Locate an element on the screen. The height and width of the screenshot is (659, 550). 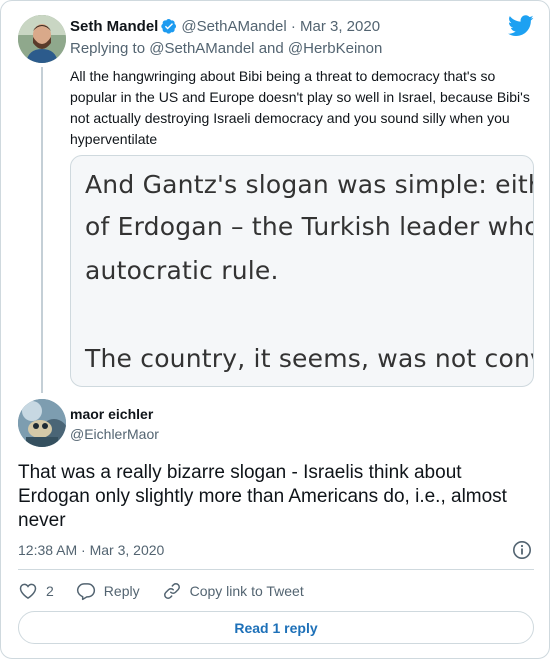
speech-bubble-icon is located at coordinates (85, 592).